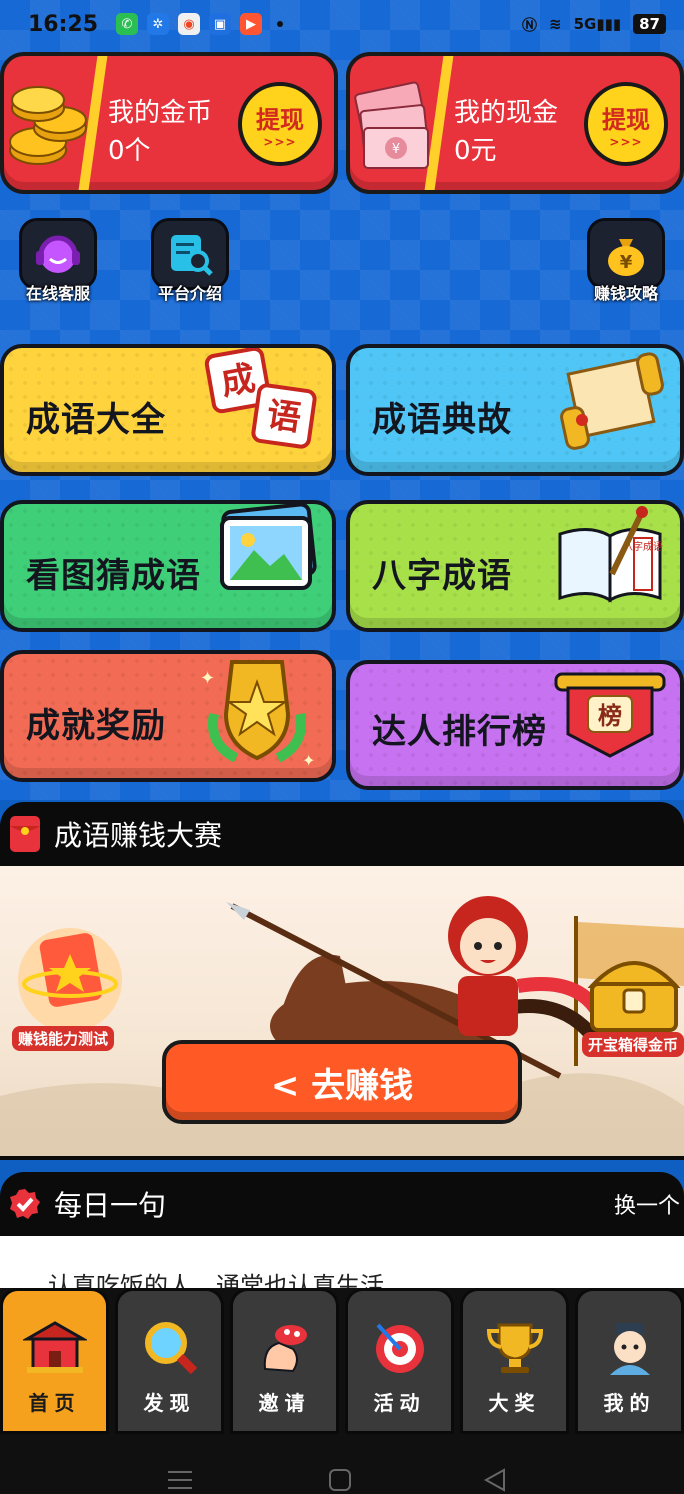 The width and height of the screenshot is (684, 1494). I want to click on platform-intro-button: 平台介绍, so click(190, 261).